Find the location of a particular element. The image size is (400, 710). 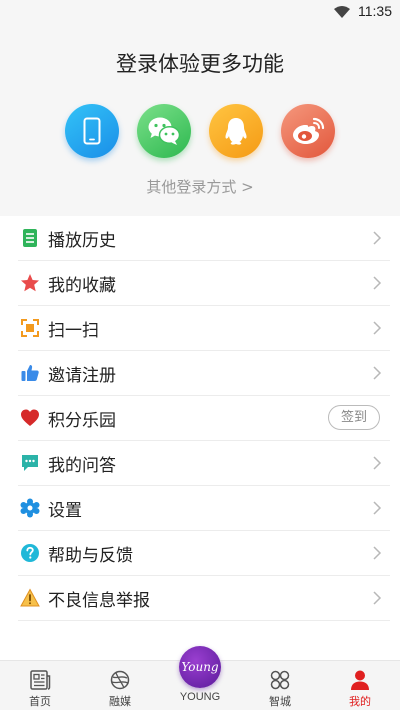

phone-icon is located at coordinates (92, 131).